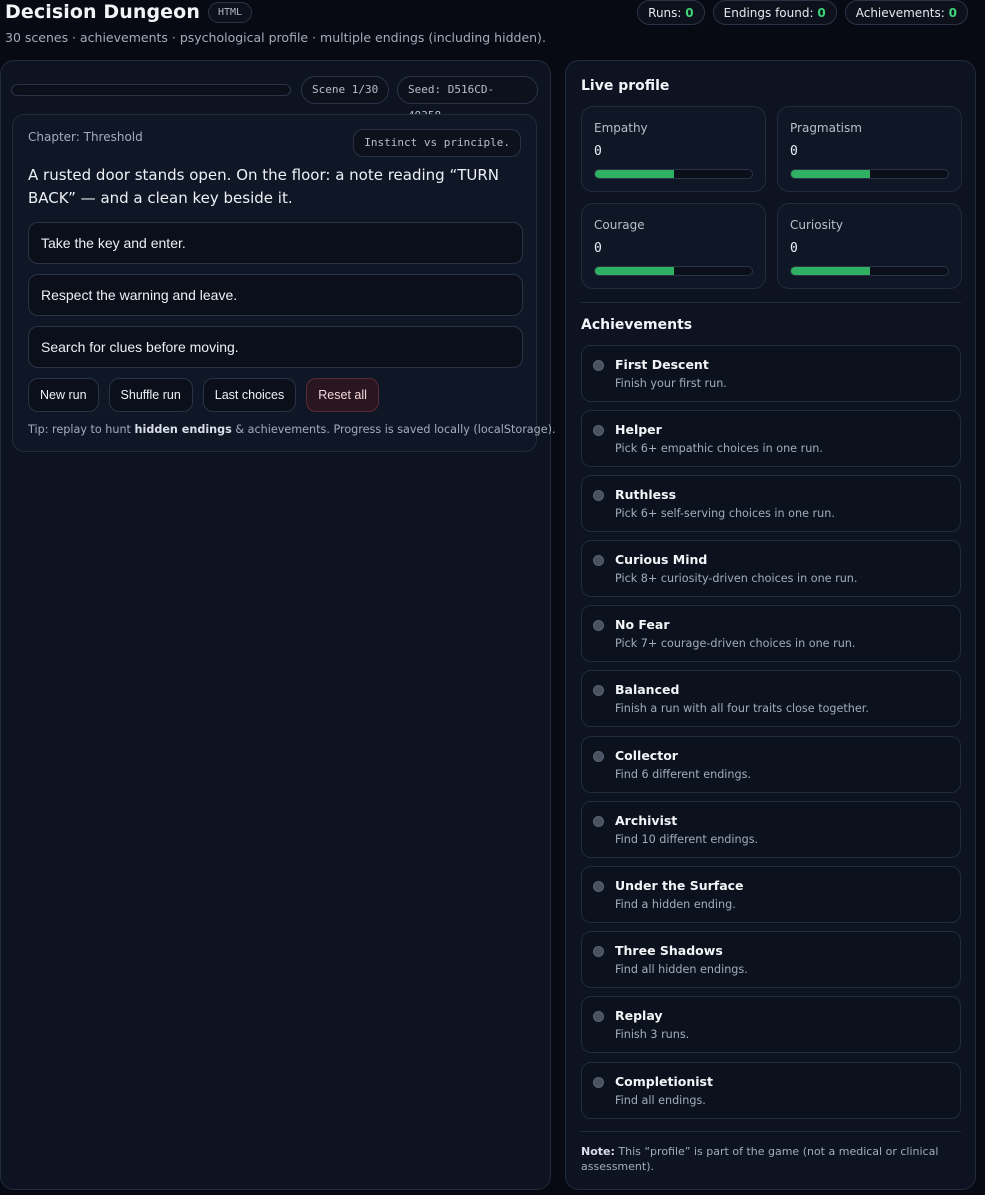 The image size is (985, 1195). Describe the element at coordinates (625, 86) in the screenshot. I see `live-profile-heading: Live profile` at that location.